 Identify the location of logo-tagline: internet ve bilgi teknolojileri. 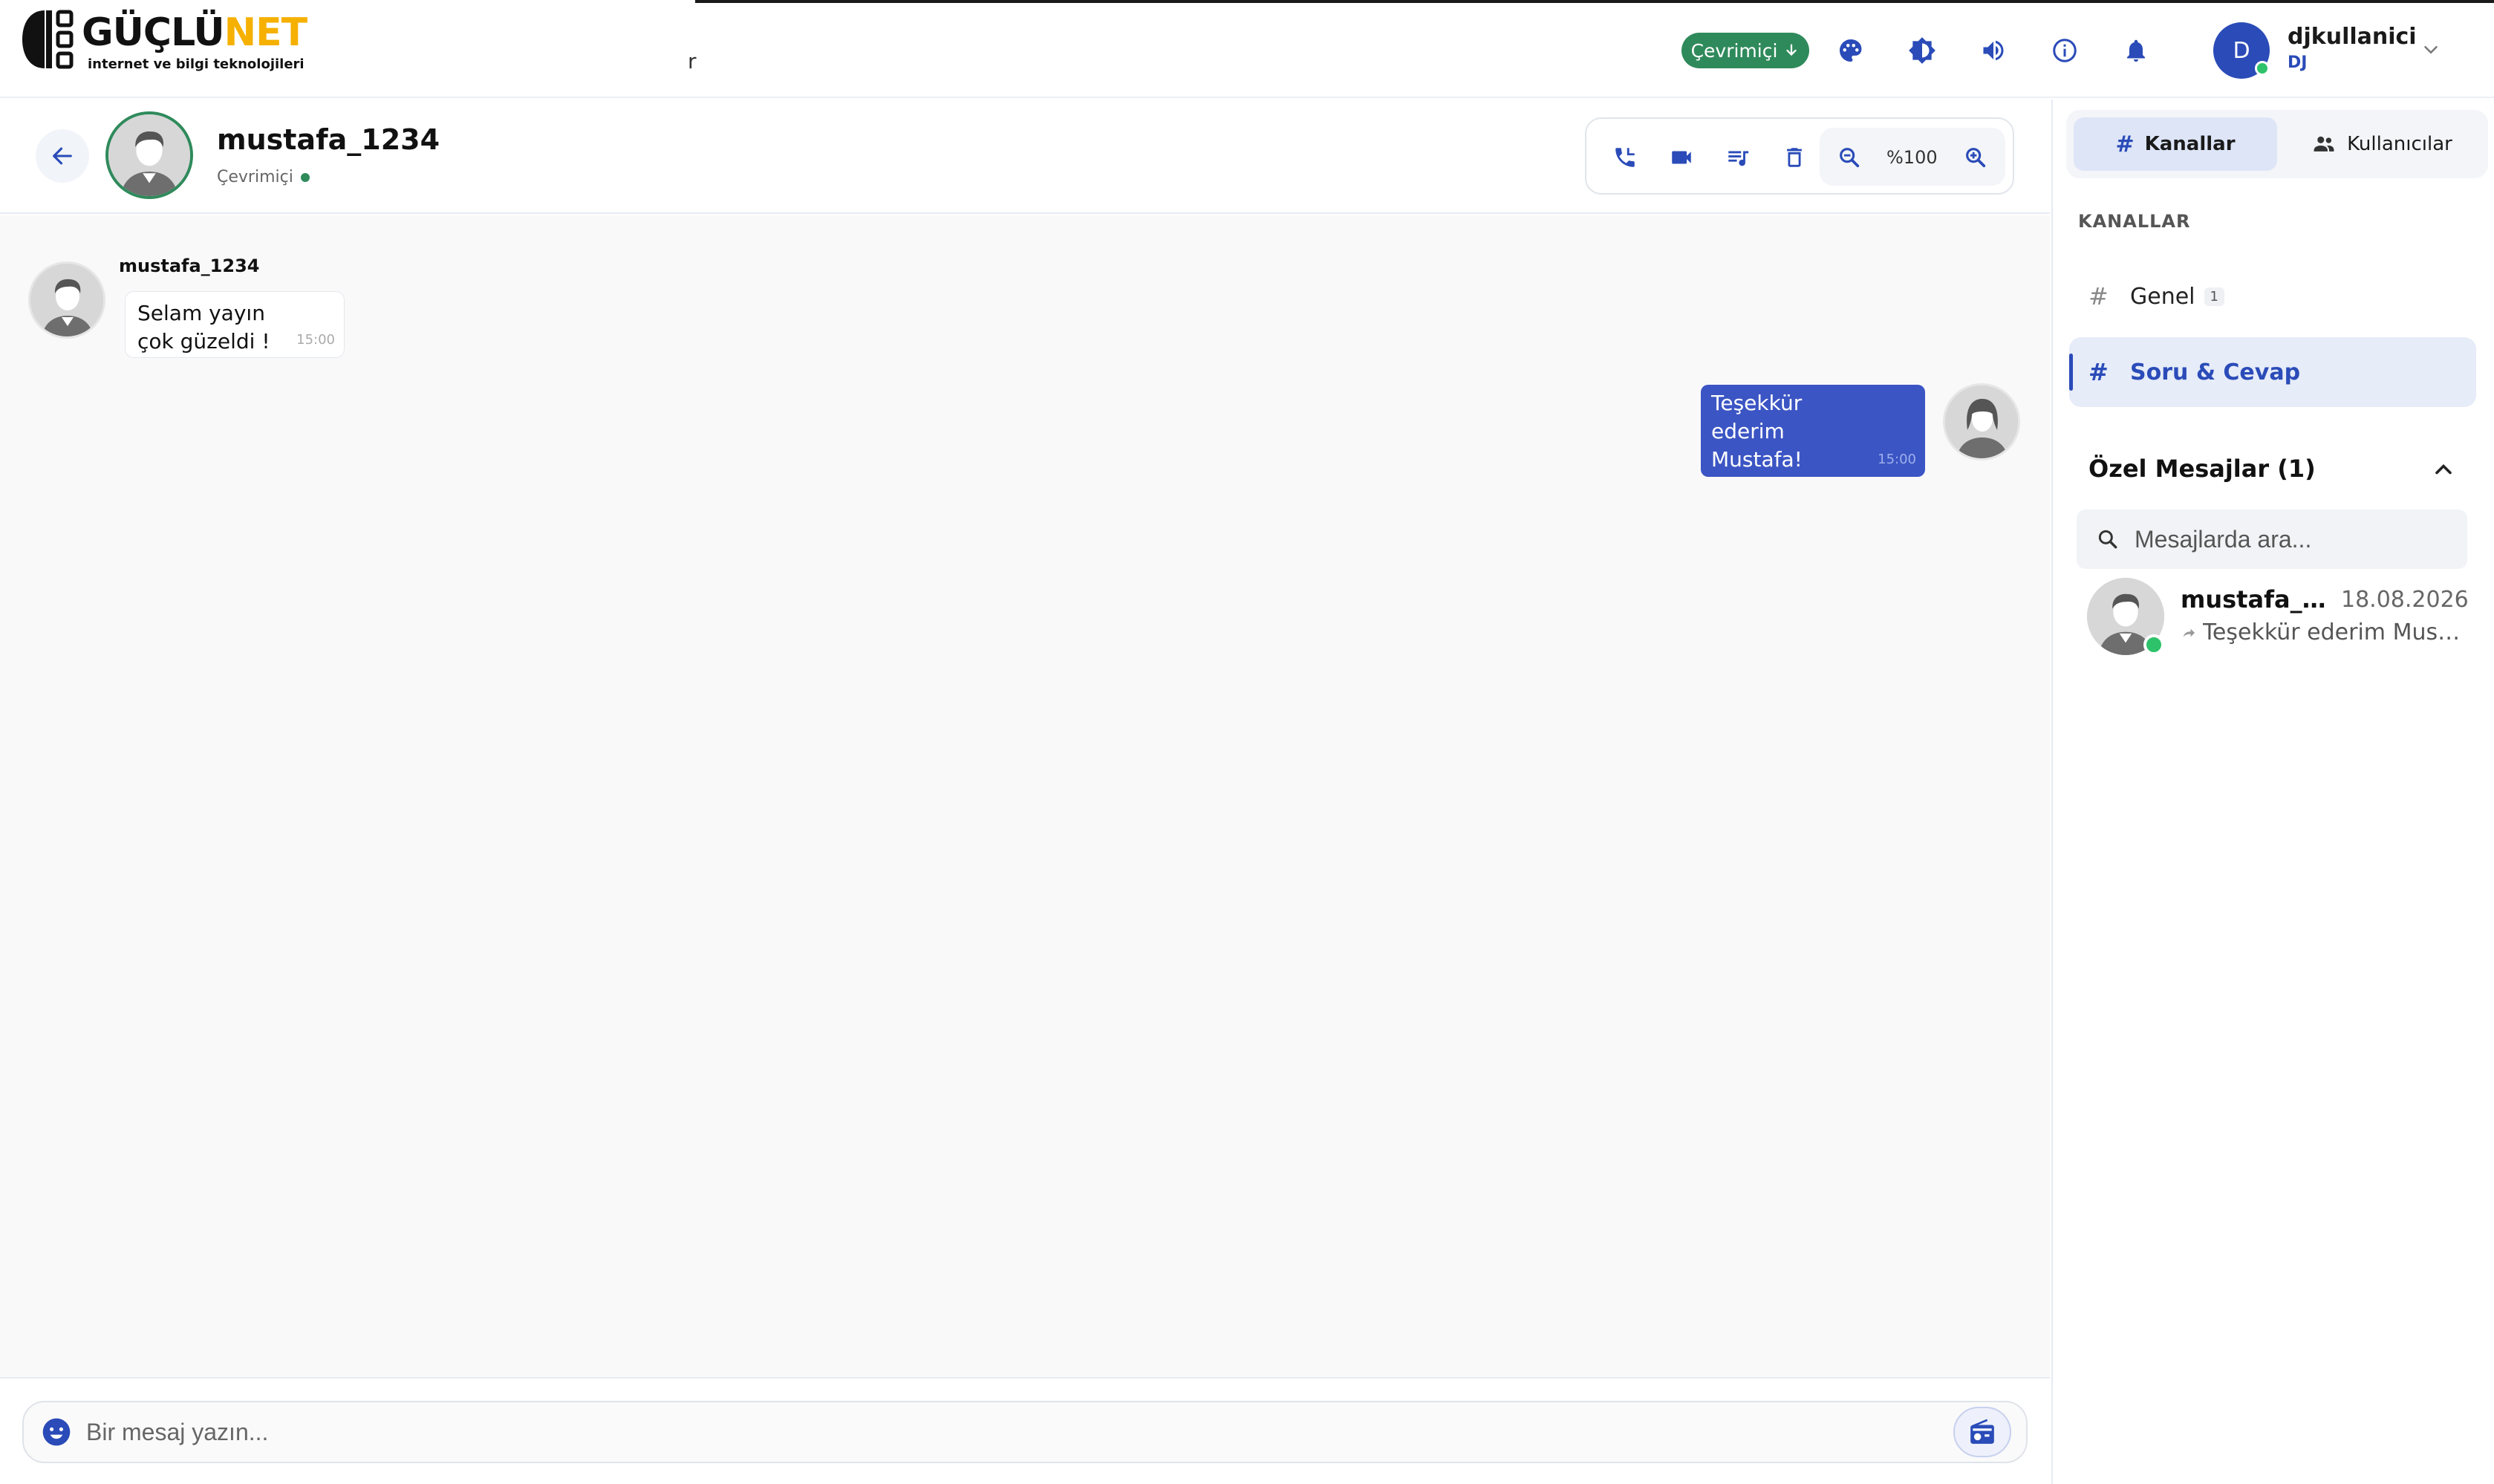
(196, 64).